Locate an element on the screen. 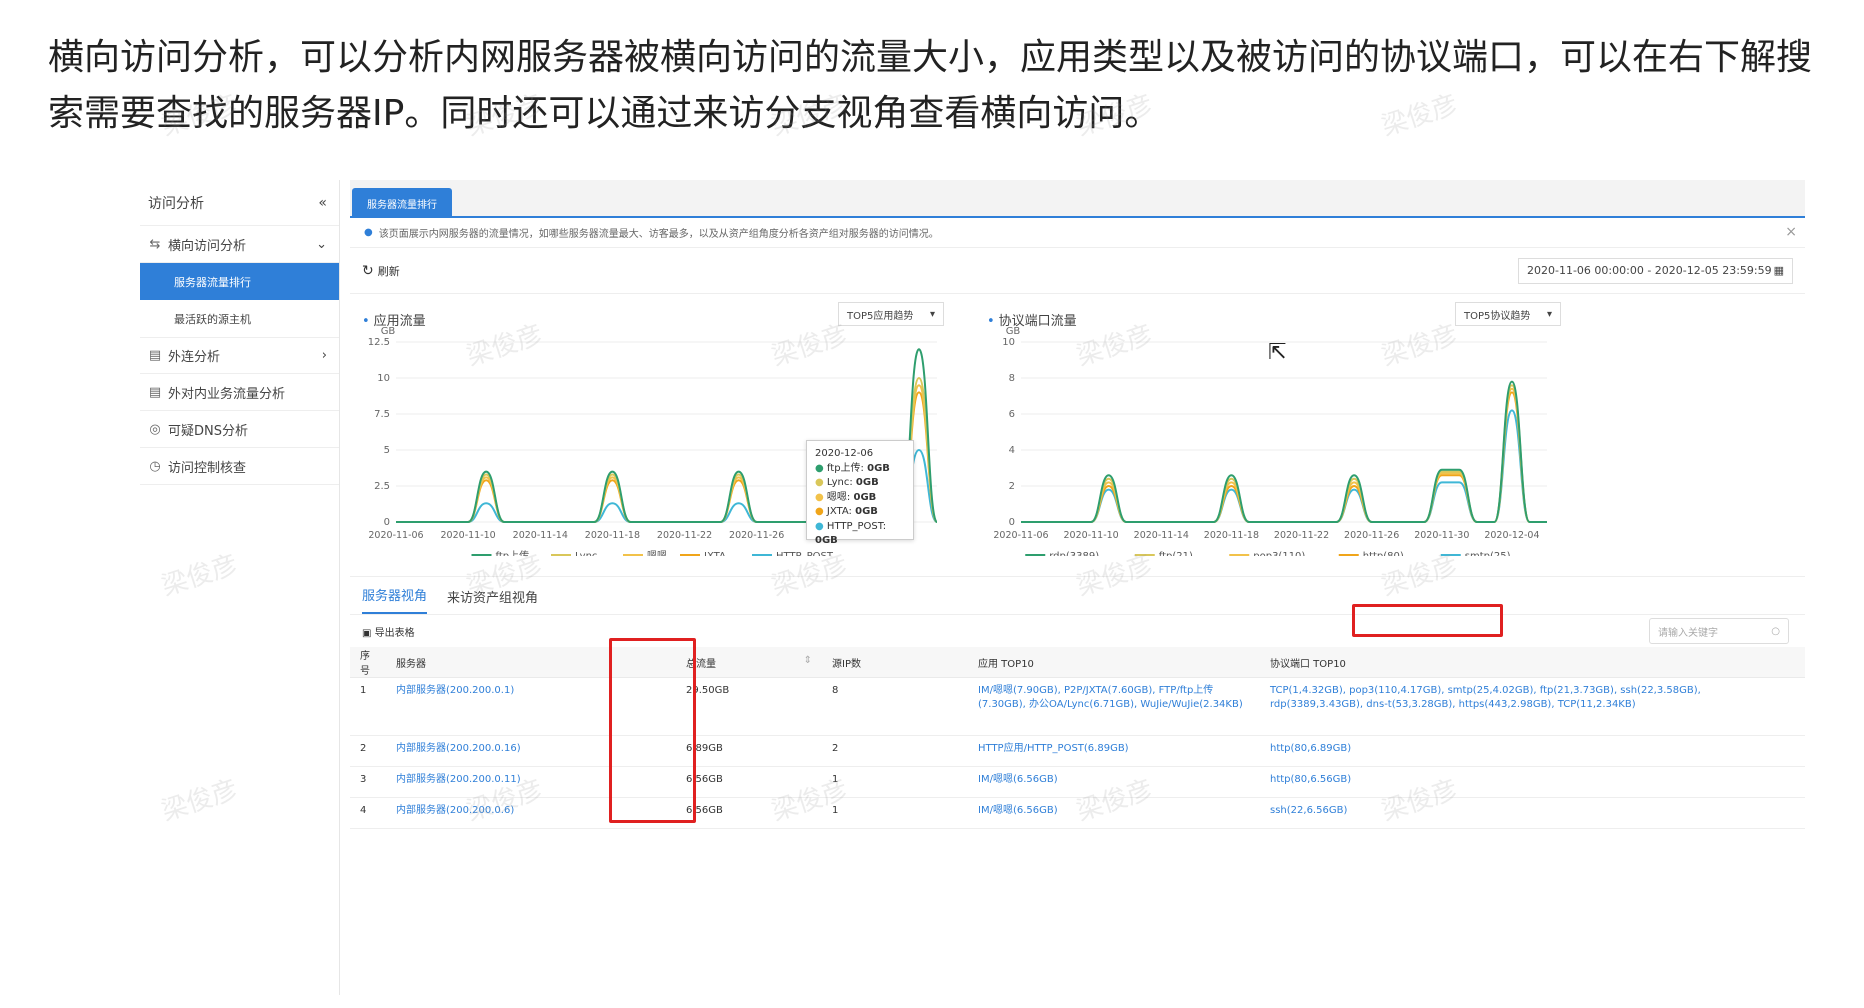 Image resolution: width=1864 pixels, height=1008 pixels. port-links: http(80,6.56GB) is located at coordinates (1532, 782).